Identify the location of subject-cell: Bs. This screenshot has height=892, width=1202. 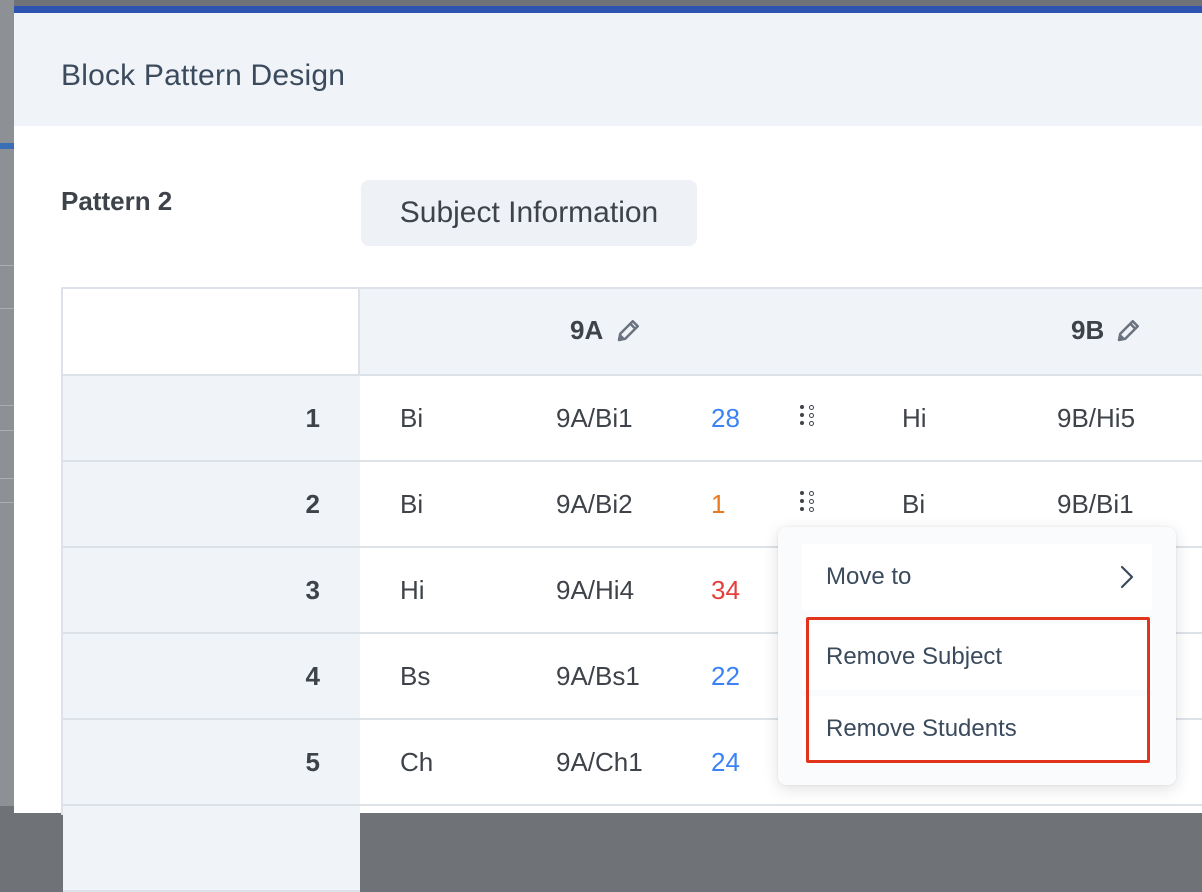
(415, 676).